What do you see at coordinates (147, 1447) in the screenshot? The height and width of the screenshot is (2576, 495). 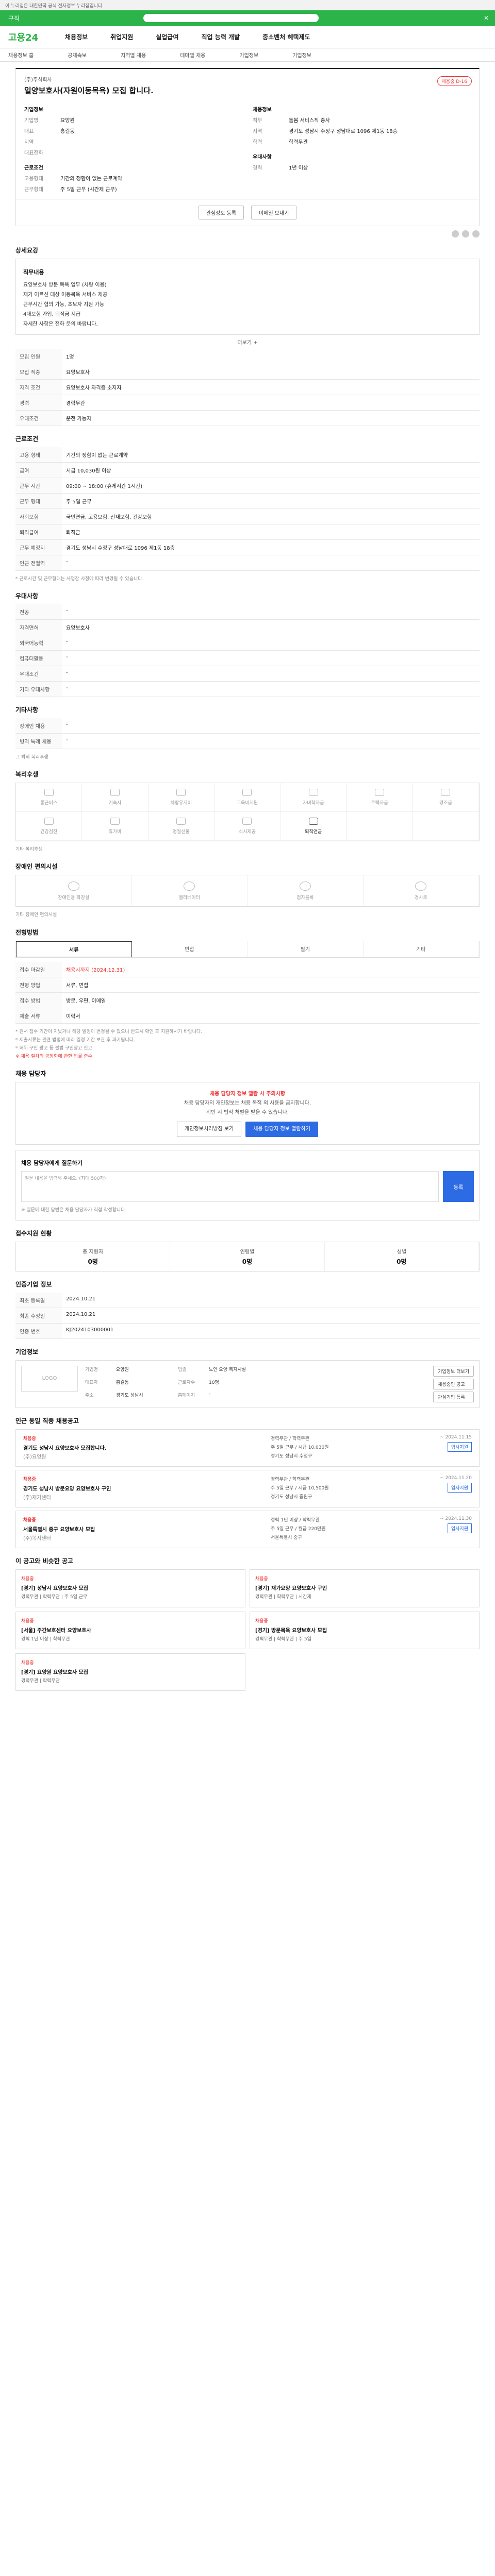 I see `list-title: 경기도 성남시 요양보호사 모집합니다.` at bounding box center [147, 1447].